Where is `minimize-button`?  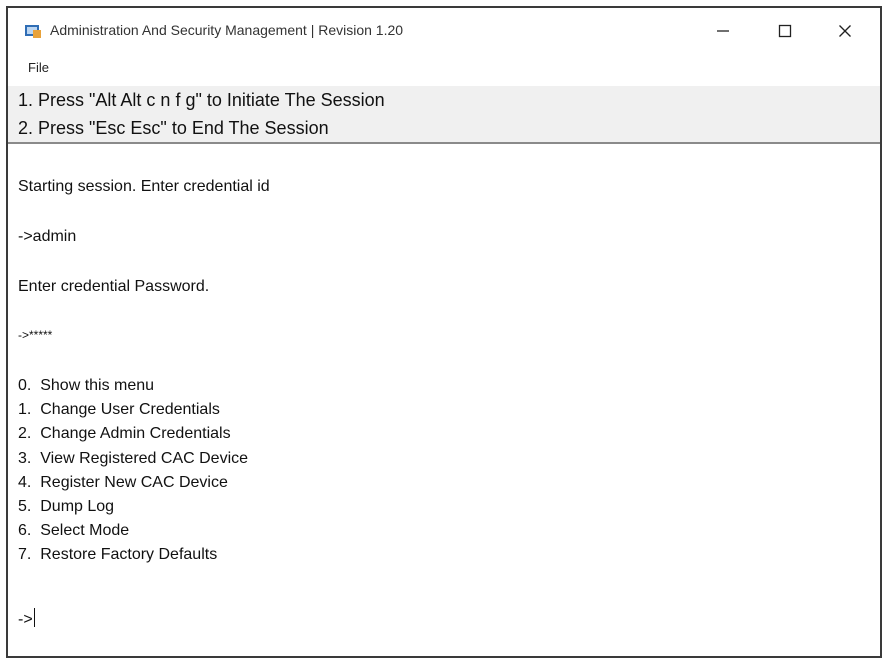 minimize-button is located at coordinates (723, 31).